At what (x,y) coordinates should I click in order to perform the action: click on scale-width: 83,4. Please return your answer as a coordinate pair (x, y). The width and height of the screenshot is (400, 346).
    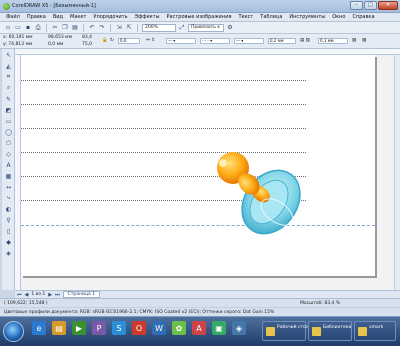
    Looking at the image, I should click on (87, 37).